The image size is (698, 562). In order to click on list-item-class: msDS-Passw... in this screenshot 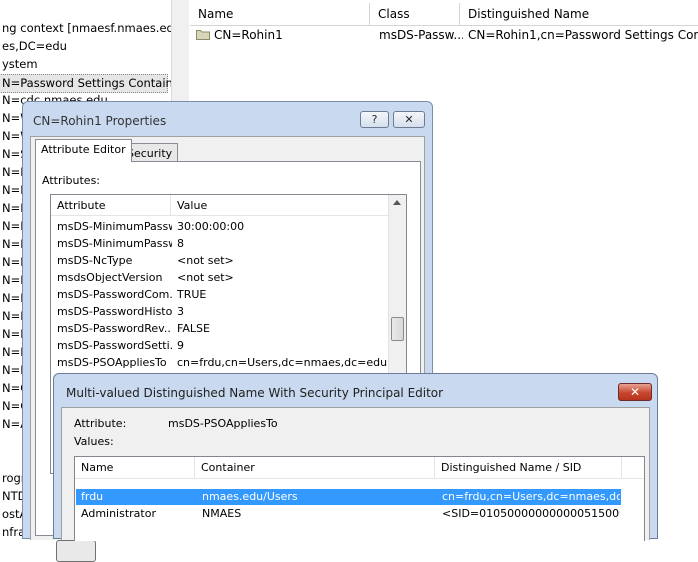, I will do `click(421, 35)`.